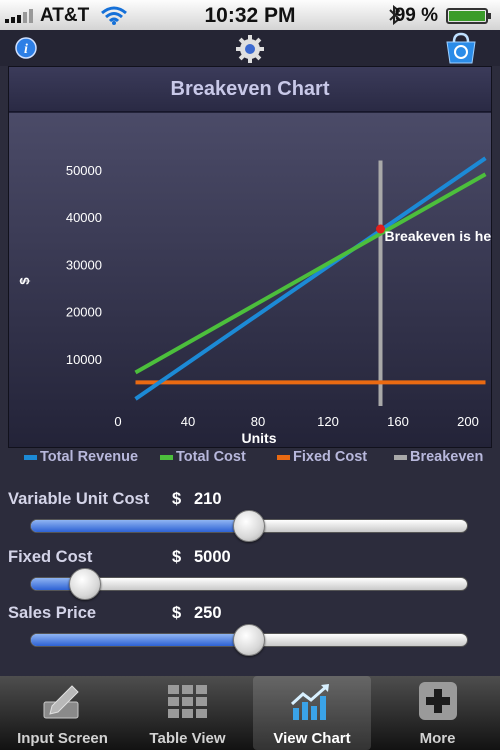 The image size is (500, 750). Describe the element at coordinates (461, 48) in the screenshot. I see `bag-app-icon` at that location.